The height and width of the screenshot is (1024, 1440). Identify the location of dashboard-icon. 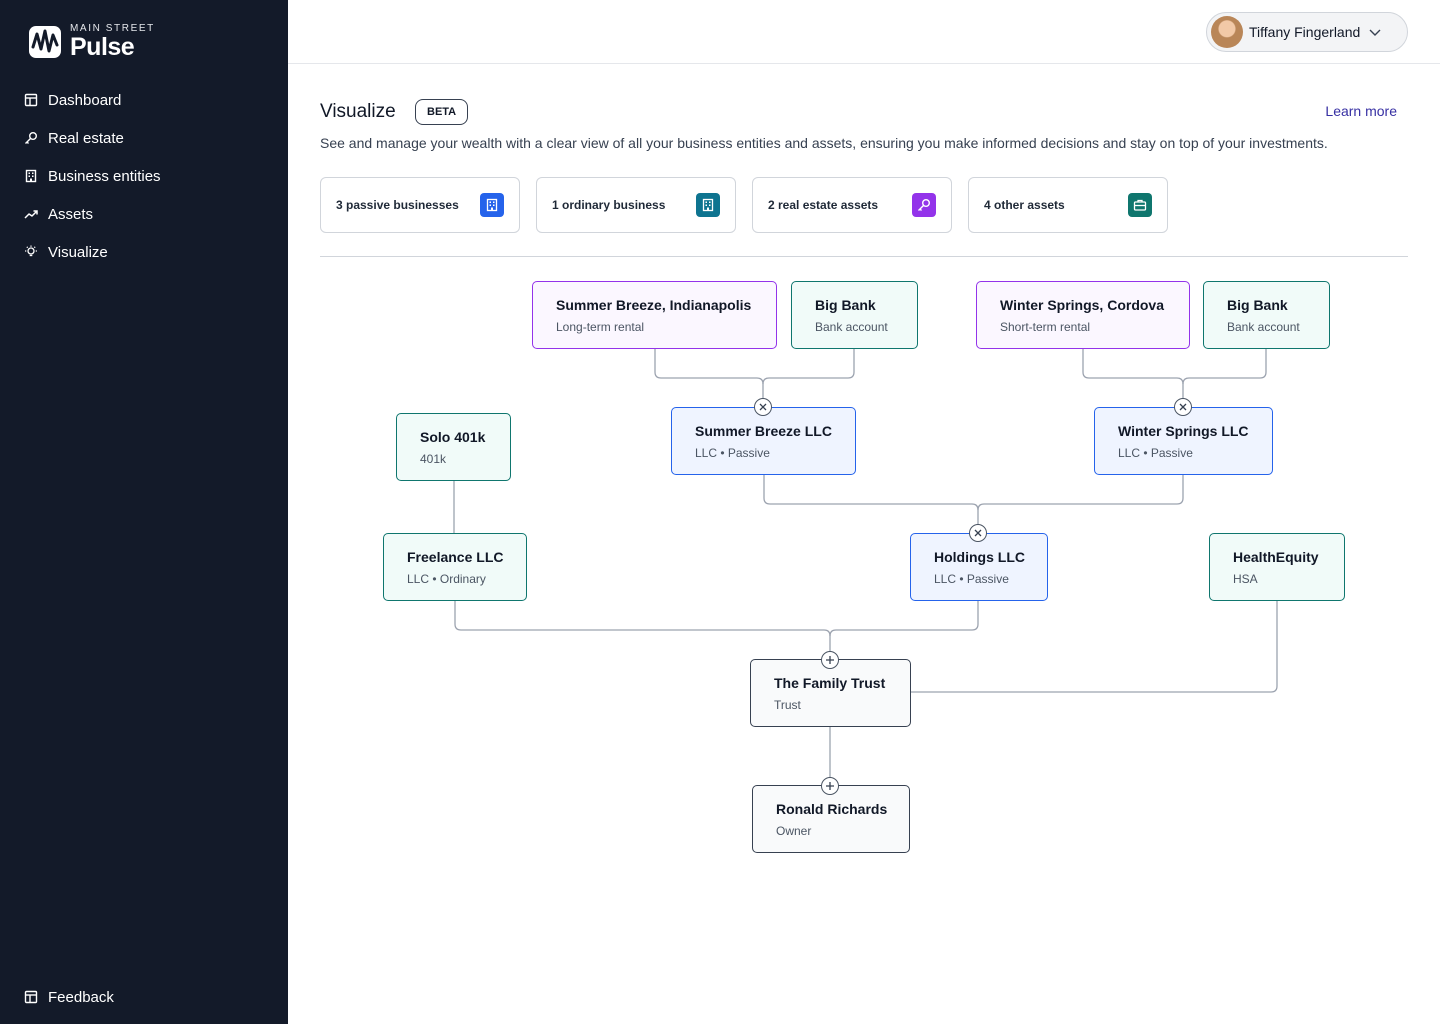
(31, 100).